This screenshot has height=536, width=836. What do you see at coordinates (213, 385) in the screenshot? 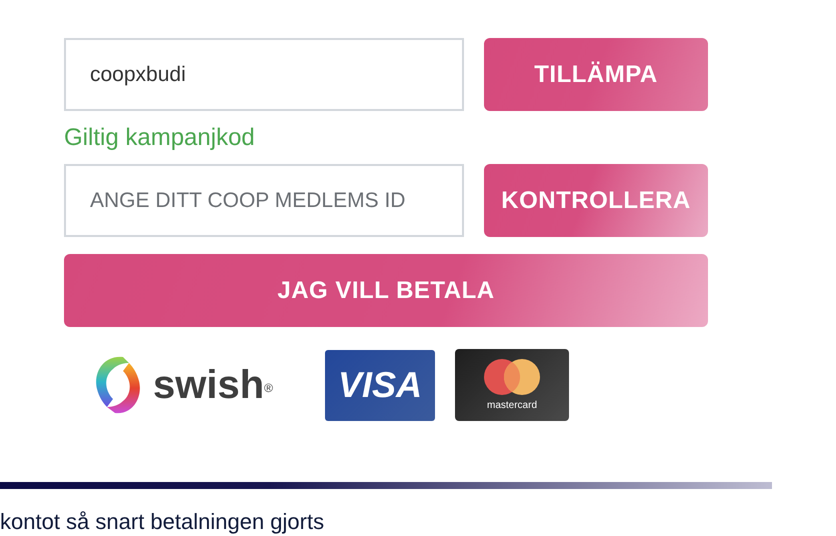
I see `swish-logo-text: swish$^{®}$` at bounding box center [213, 385].